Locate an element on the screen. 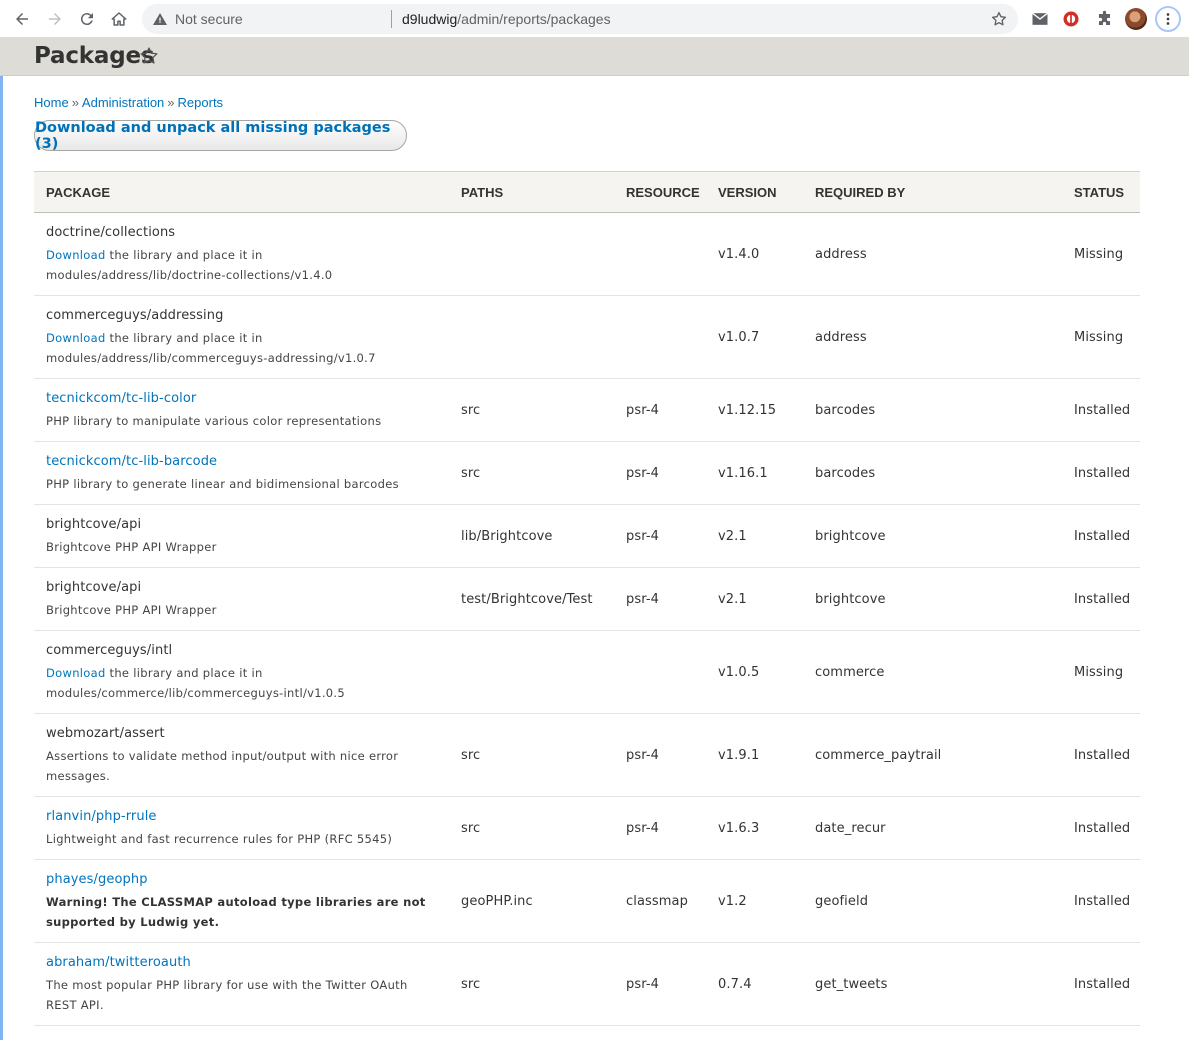 The width and height of the screenshot is (1189, 1040). column-header-resource: RESOURCE is located at coordinates (663, 192).